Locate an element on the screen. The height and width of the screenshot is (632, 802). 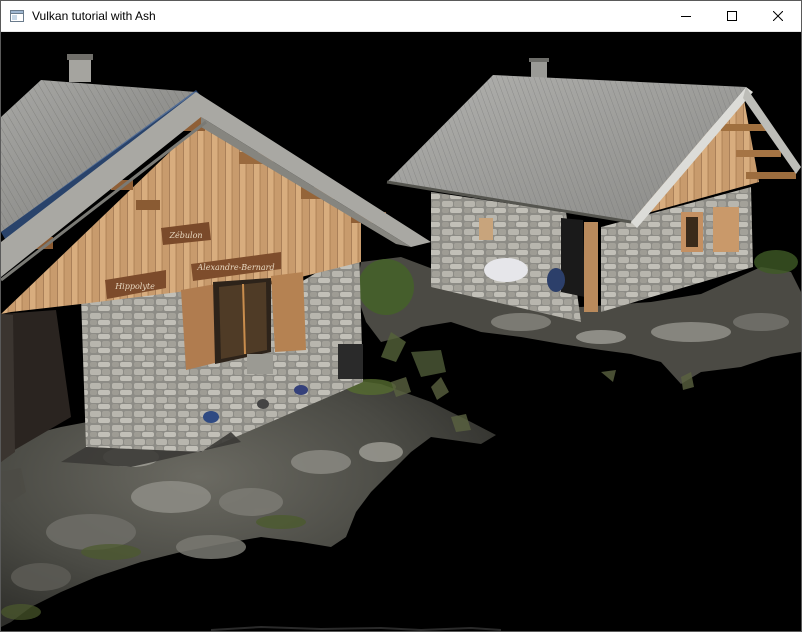
maximize-button is located at coordinates (732, 16).